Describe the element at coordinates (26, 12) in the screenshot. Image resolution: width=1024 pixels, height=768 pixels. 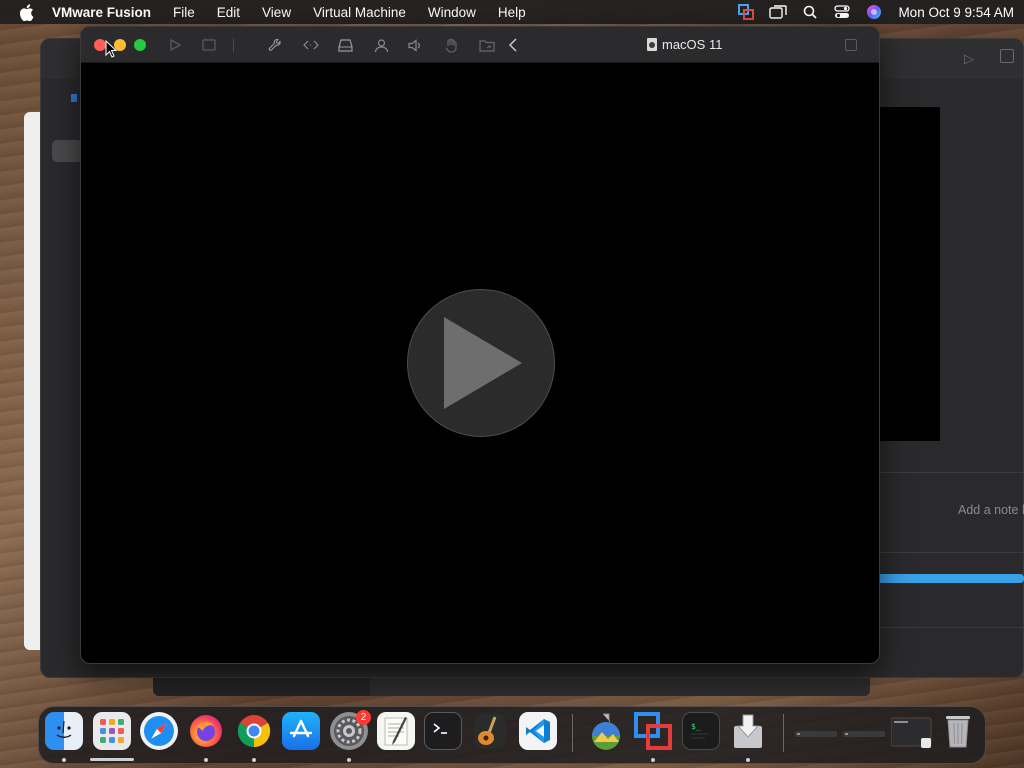
I see `apple-menu-icon` at that location.